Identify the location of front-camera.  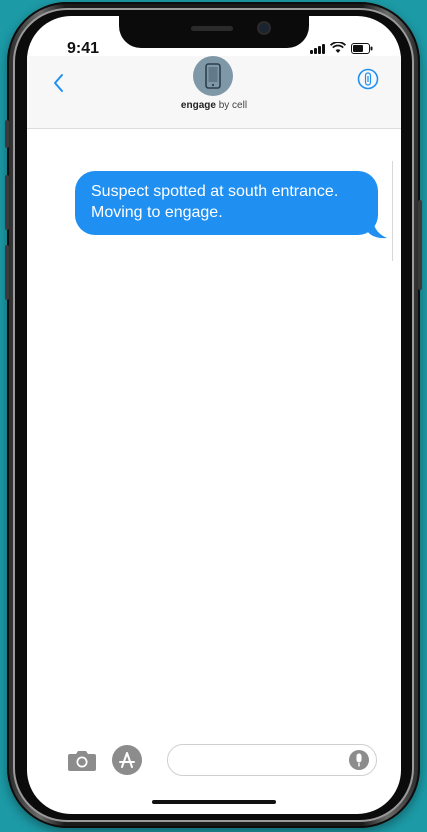
(264, 28).